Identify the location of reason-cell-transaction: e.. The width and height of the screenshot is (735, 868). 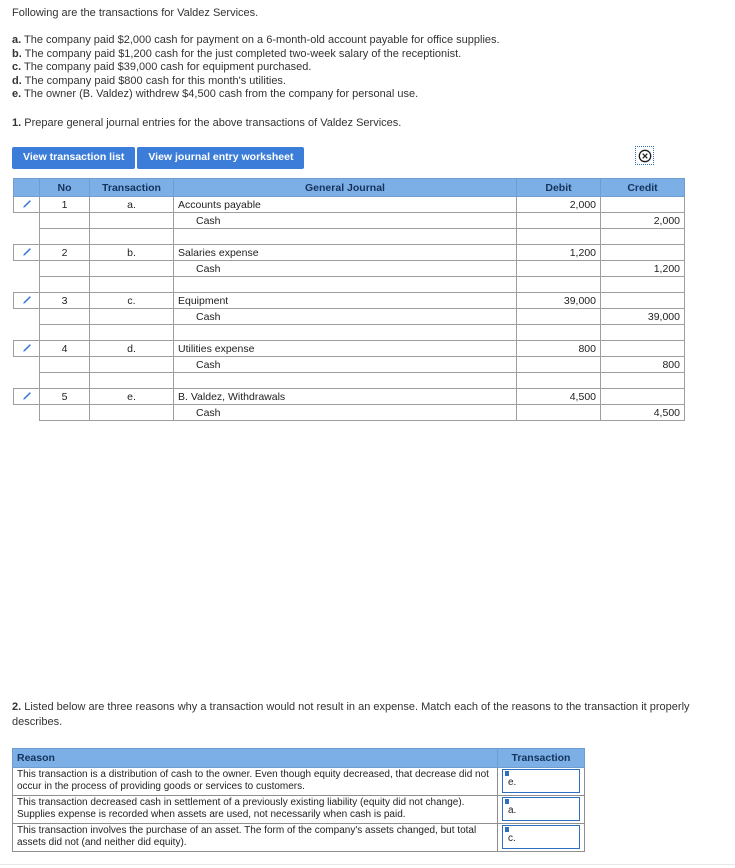
(541, 781).